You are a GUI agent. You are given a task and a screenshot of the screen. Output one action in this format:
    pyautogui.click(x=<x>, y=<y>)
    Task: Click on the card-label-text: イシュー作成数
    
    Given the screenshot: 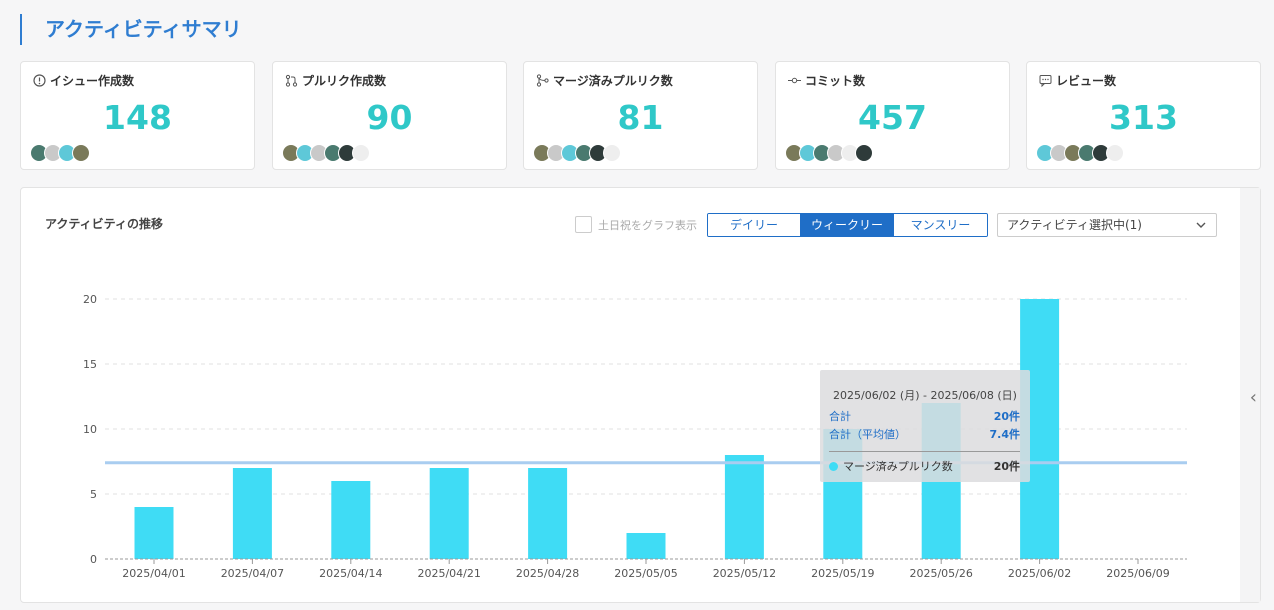 What is the action you would take?
    pyautogui.click(x=92, y=81)
    